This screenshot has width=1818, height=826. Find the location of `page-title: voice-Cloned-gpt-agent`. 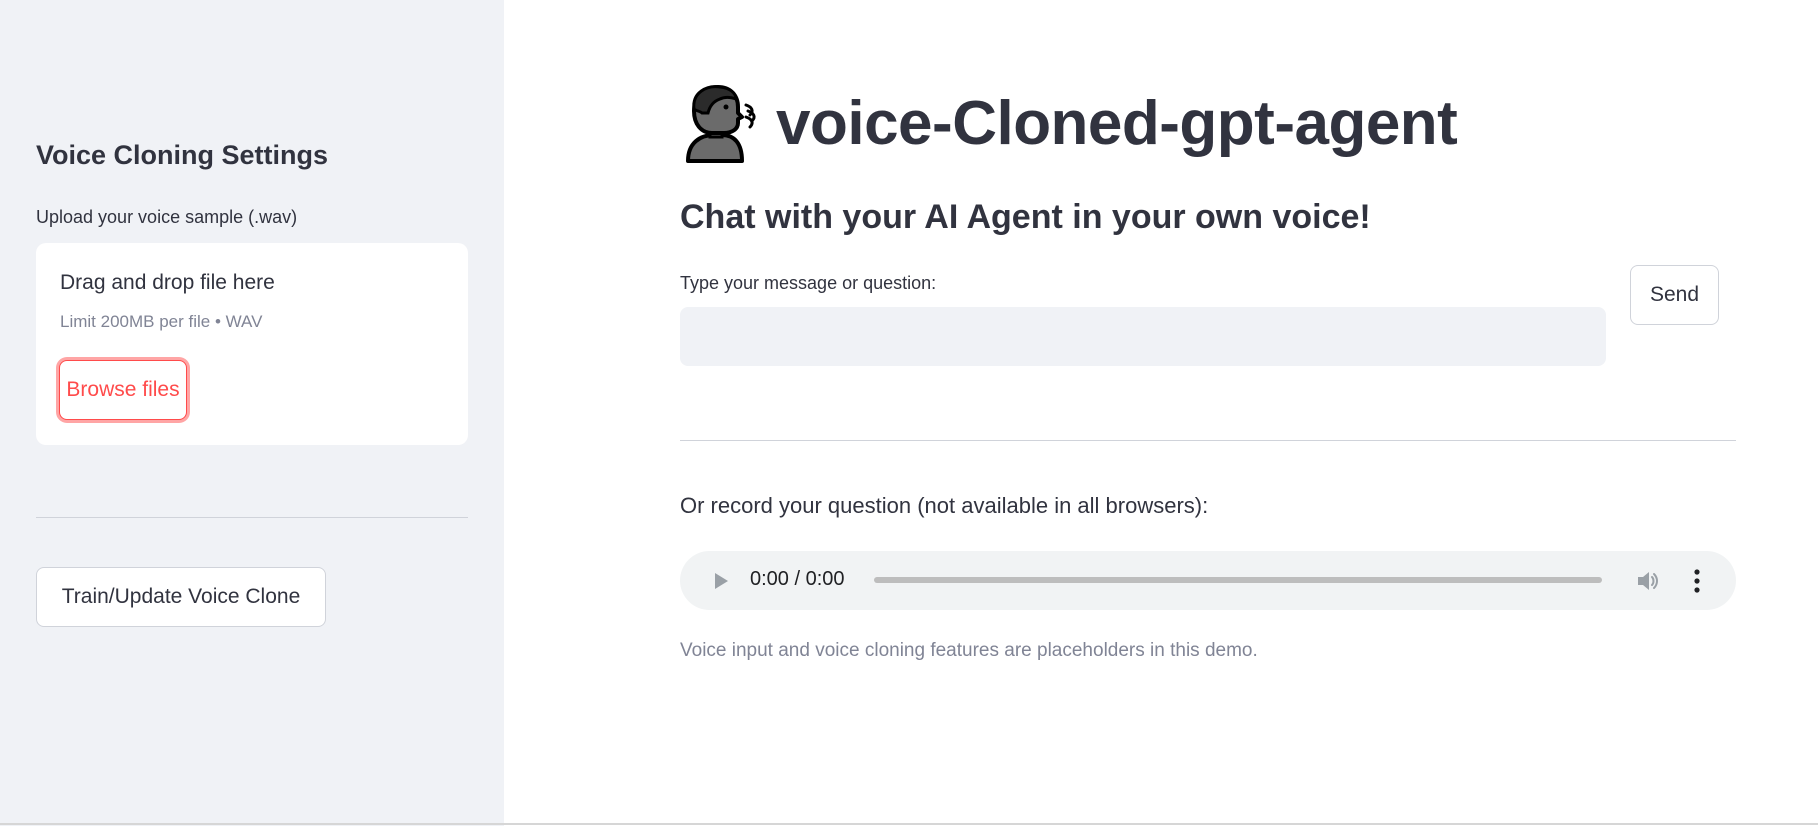

page-title: voice-Cloned-gpt-agent is located at coordinates (1069, 123).